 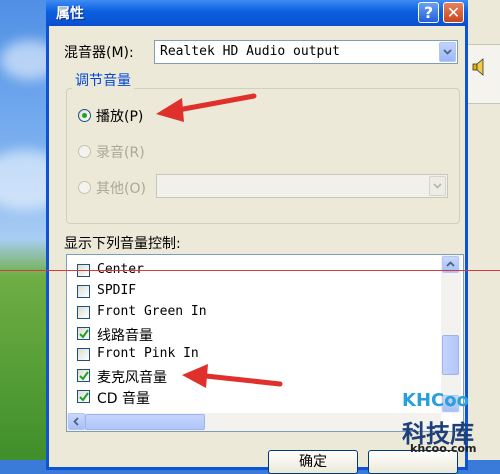 I want to click on watermark-logo: KHCoo, so click(x=435, y=400).